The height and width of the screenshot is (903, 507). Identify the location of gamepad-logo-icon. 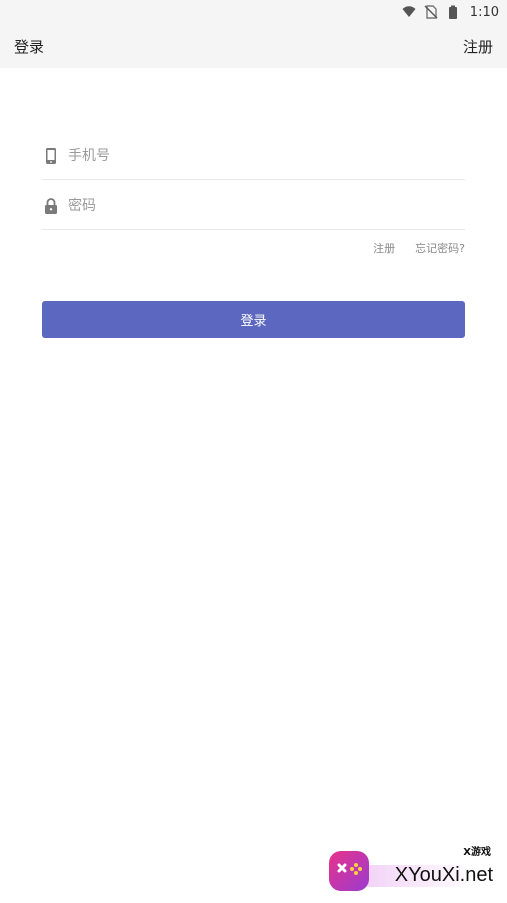
(349, 871).